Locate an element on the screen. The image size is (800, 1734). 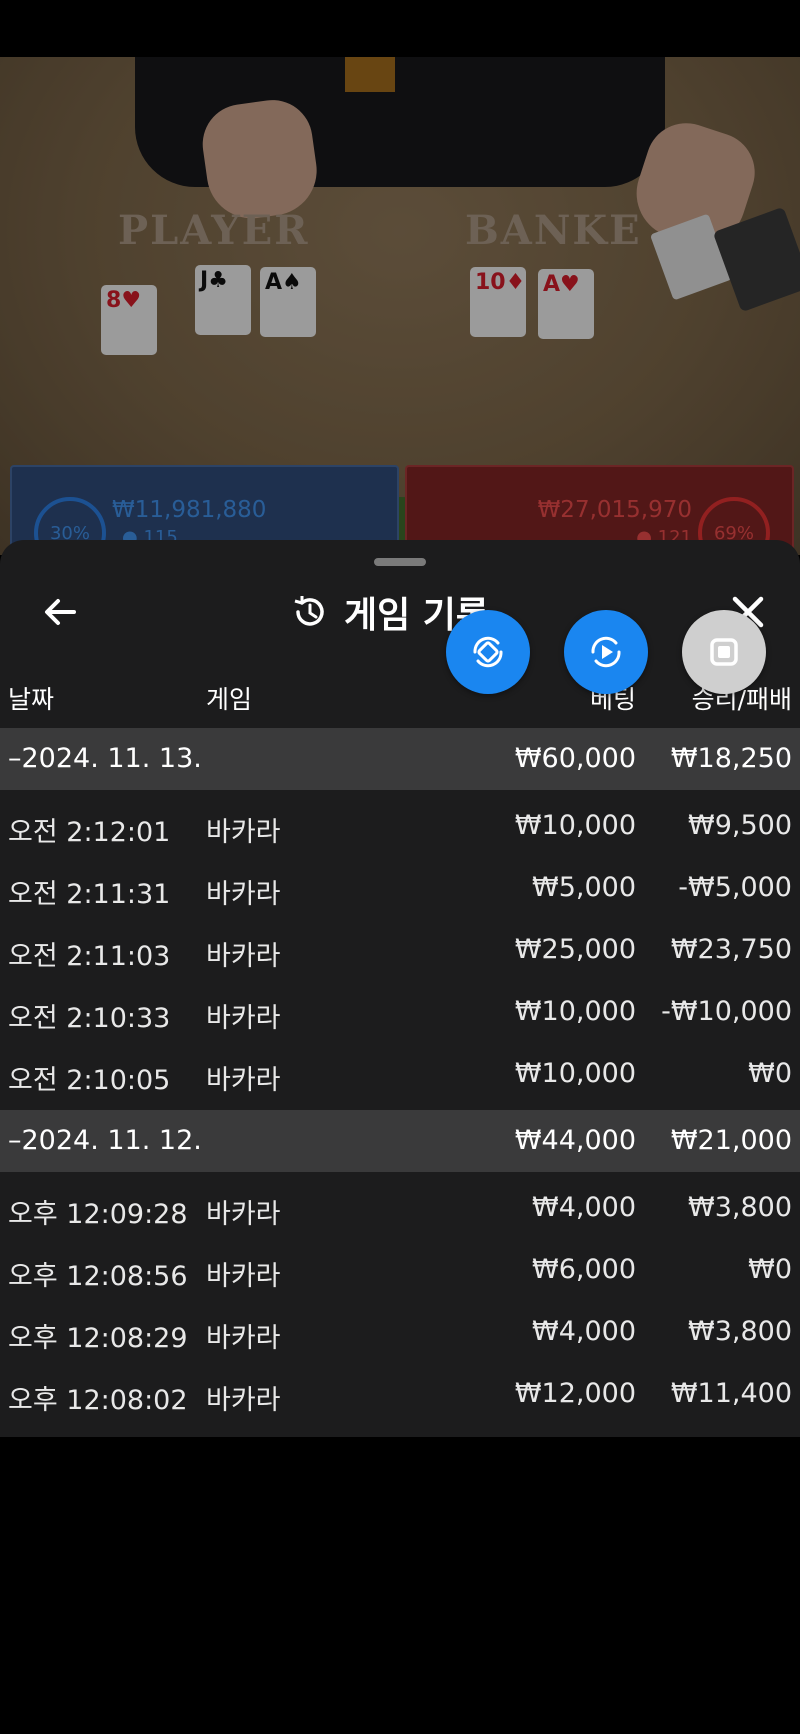
date-group-header: –2024. 11. 12. ₩44,000 ₩21,000 is located at coordinates (400, 1141).